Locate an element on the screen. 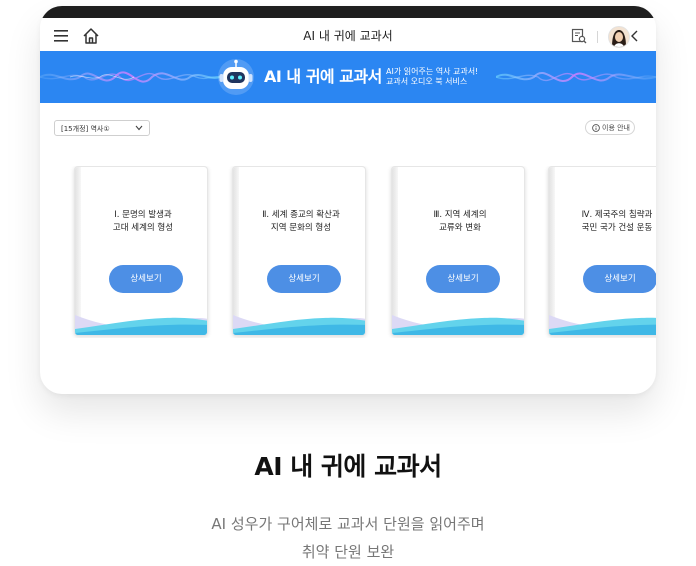 The image size is (696, 566). unit-card-1: Ⅰ. 문명의 발생과 고대 세계의 형성 상세보기 is located at coordinates (141, 251).